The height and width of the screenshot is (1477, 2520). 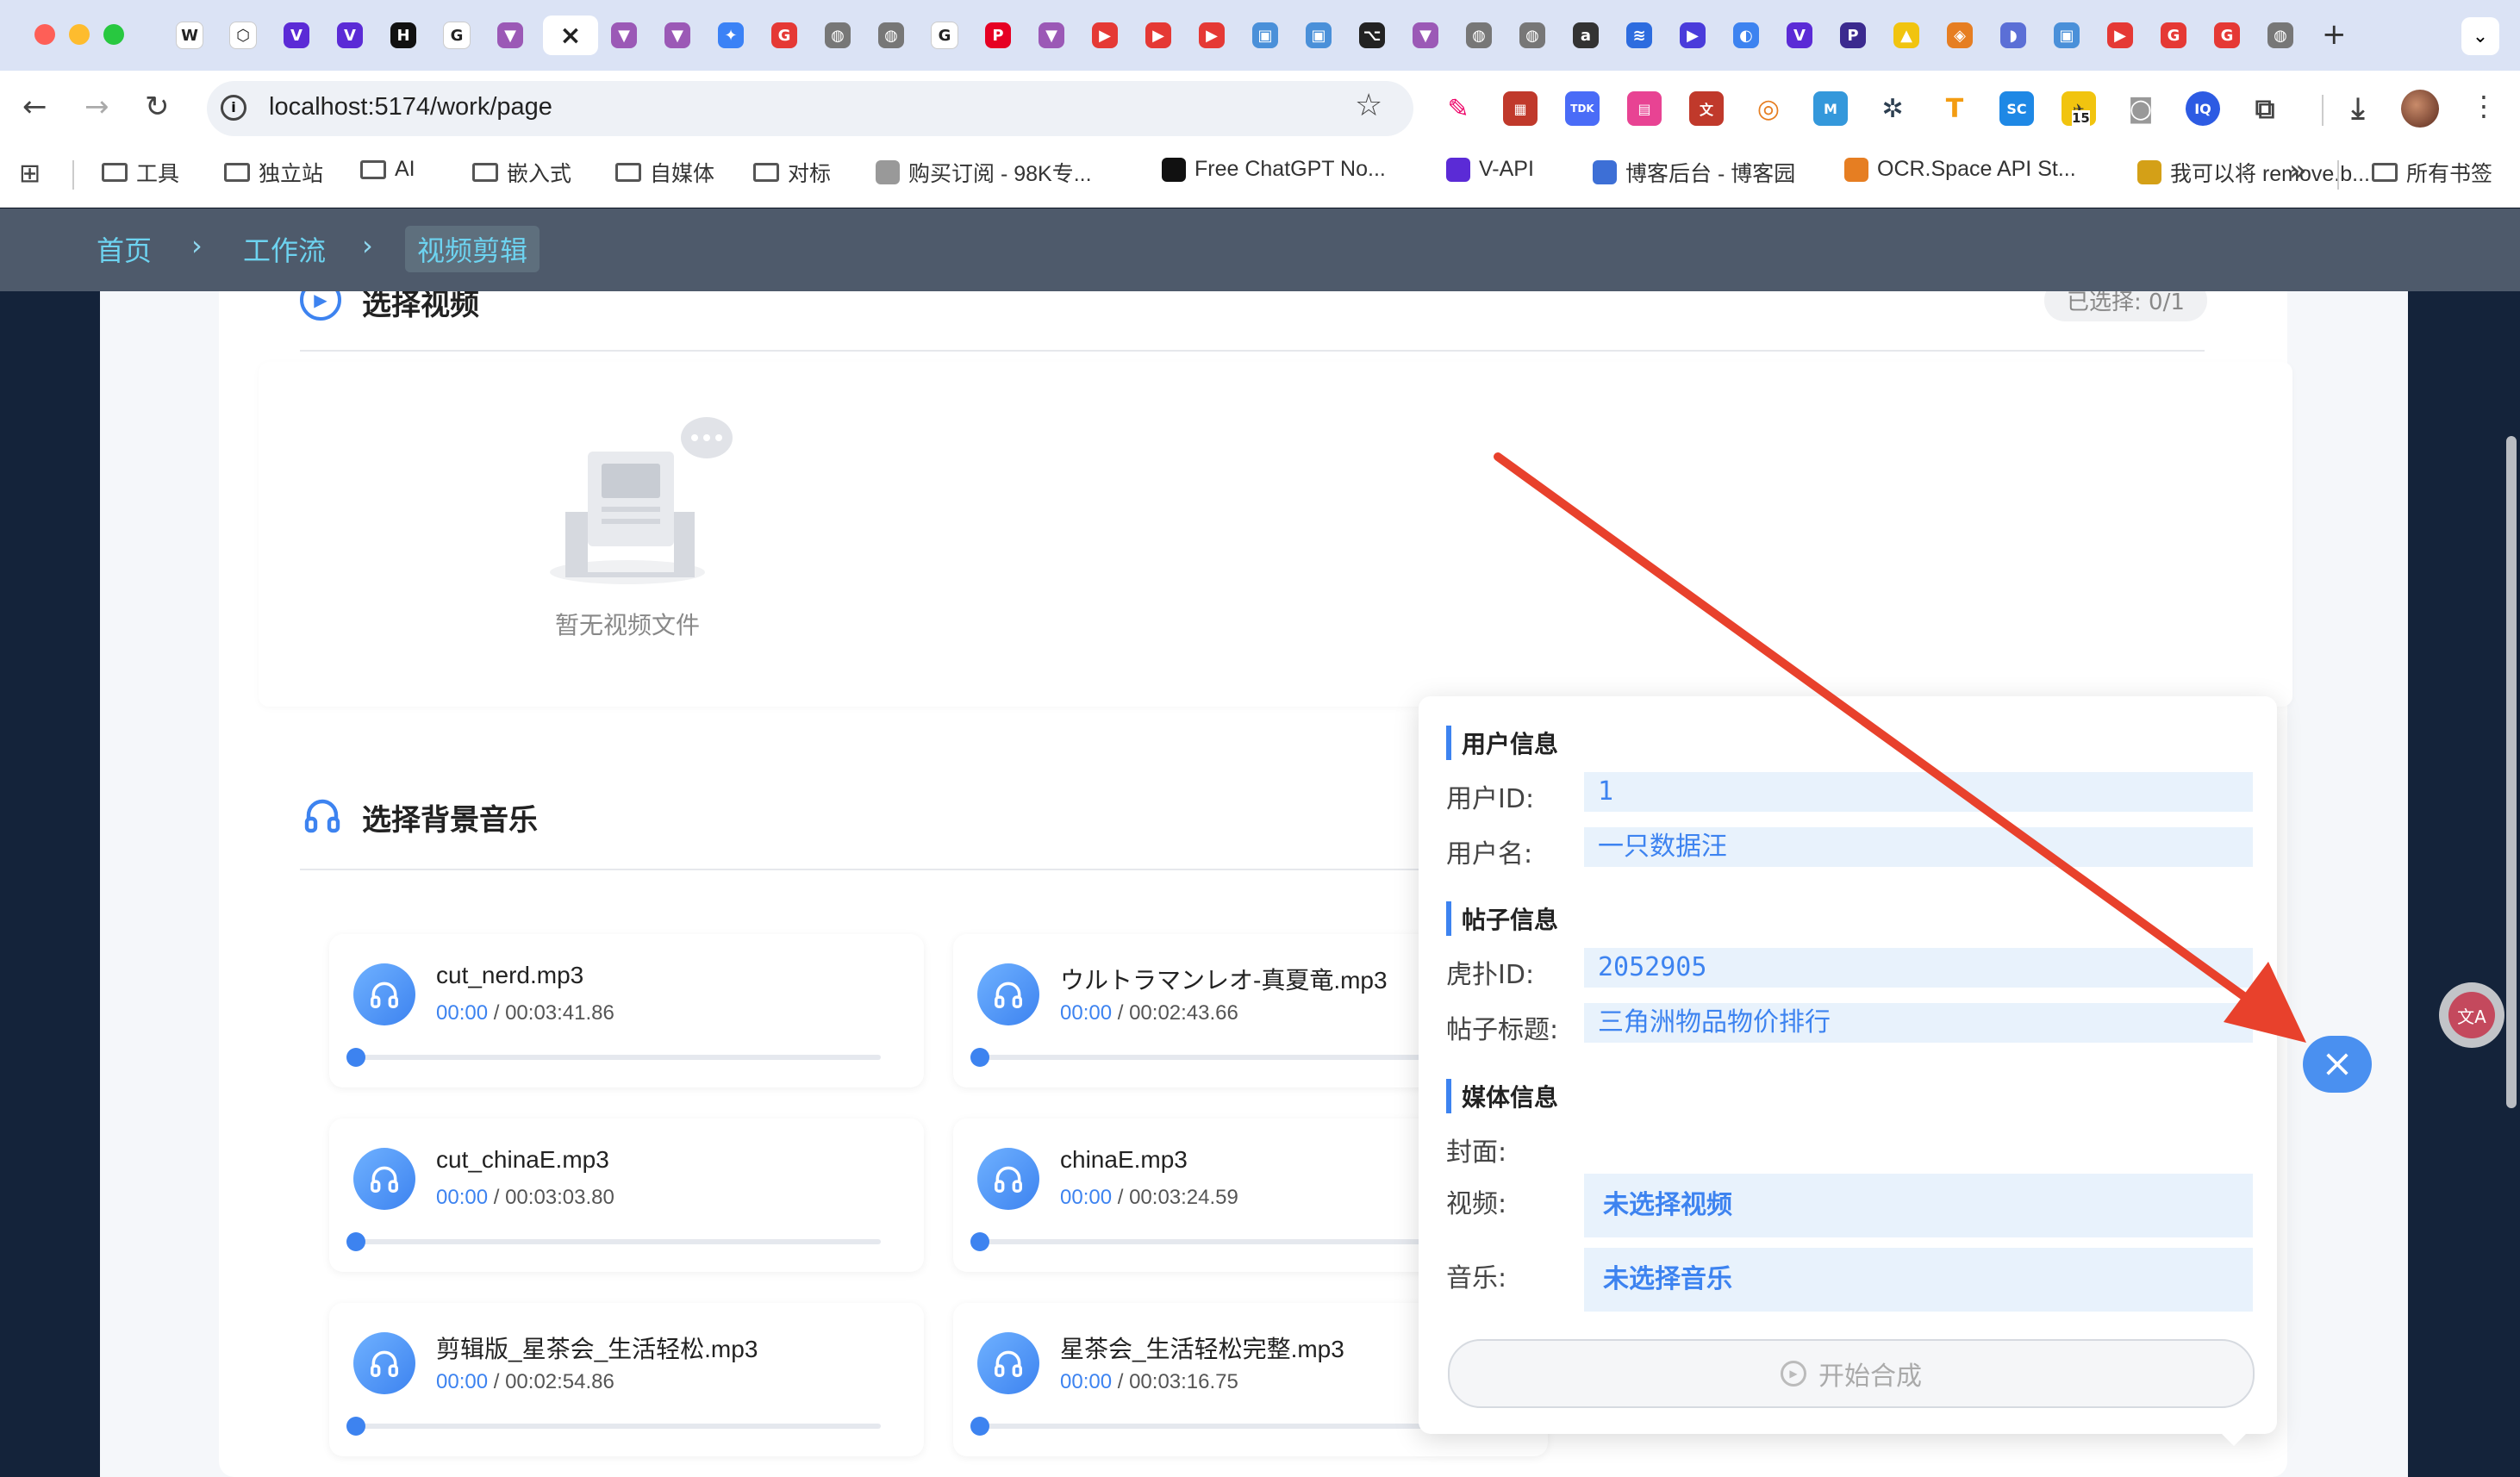 What do you see at coordinates (1900, 748) in the screenshot?
I see `annotation-arrow` at bounding box center [1900, 748].